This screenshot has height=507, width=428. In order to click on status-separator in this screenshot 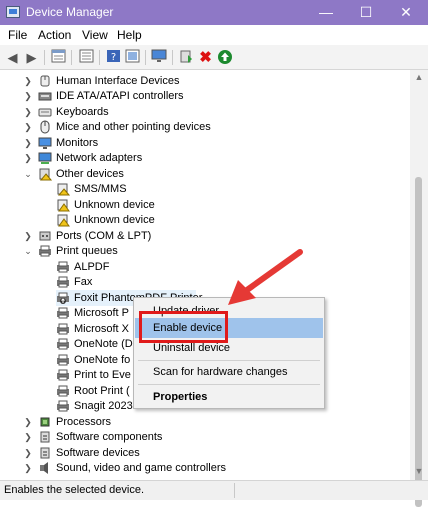, I will do `click(234, 490)`.